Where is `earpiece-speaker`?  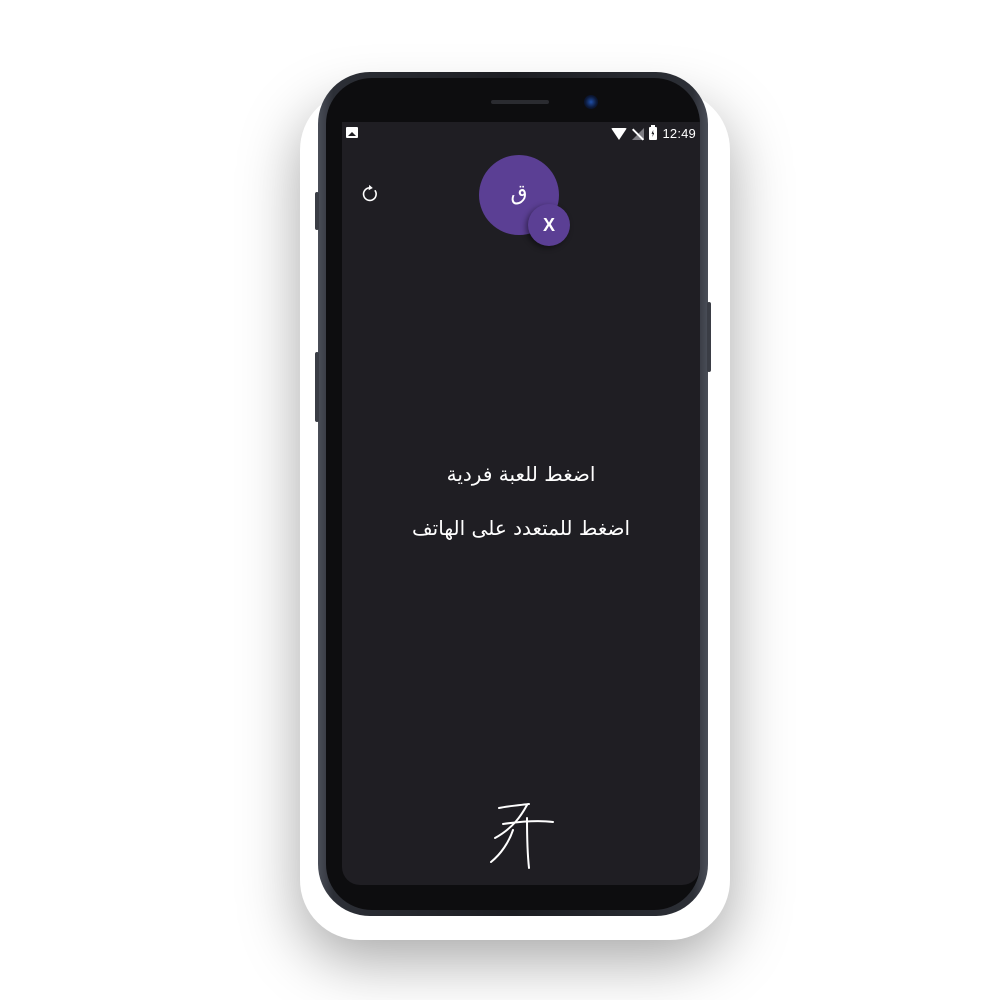
earpiece-speaker is located at coordinates (520, 102).